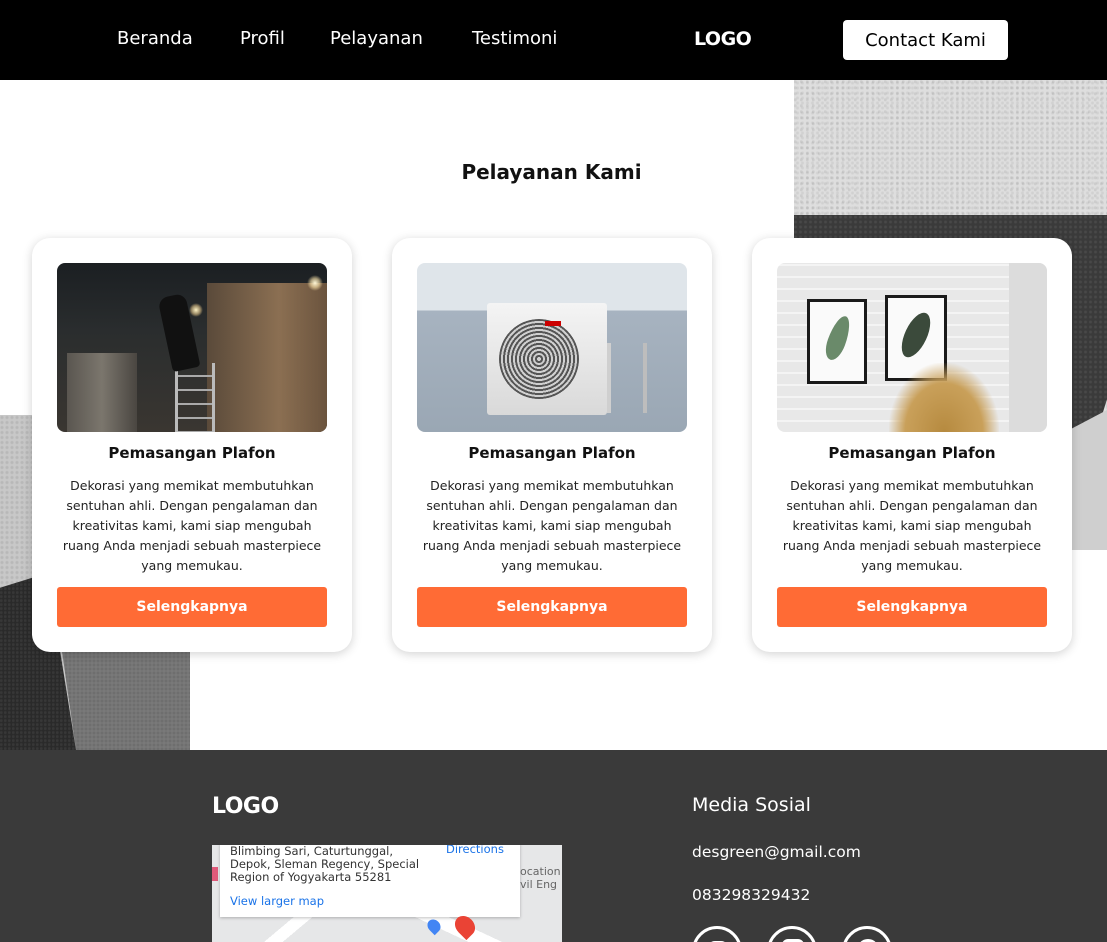 The image size is (1107, 942). Describe the element at coordinates (475, 850) in the screenshot. I see `map-directions-link: Directions` at that location.